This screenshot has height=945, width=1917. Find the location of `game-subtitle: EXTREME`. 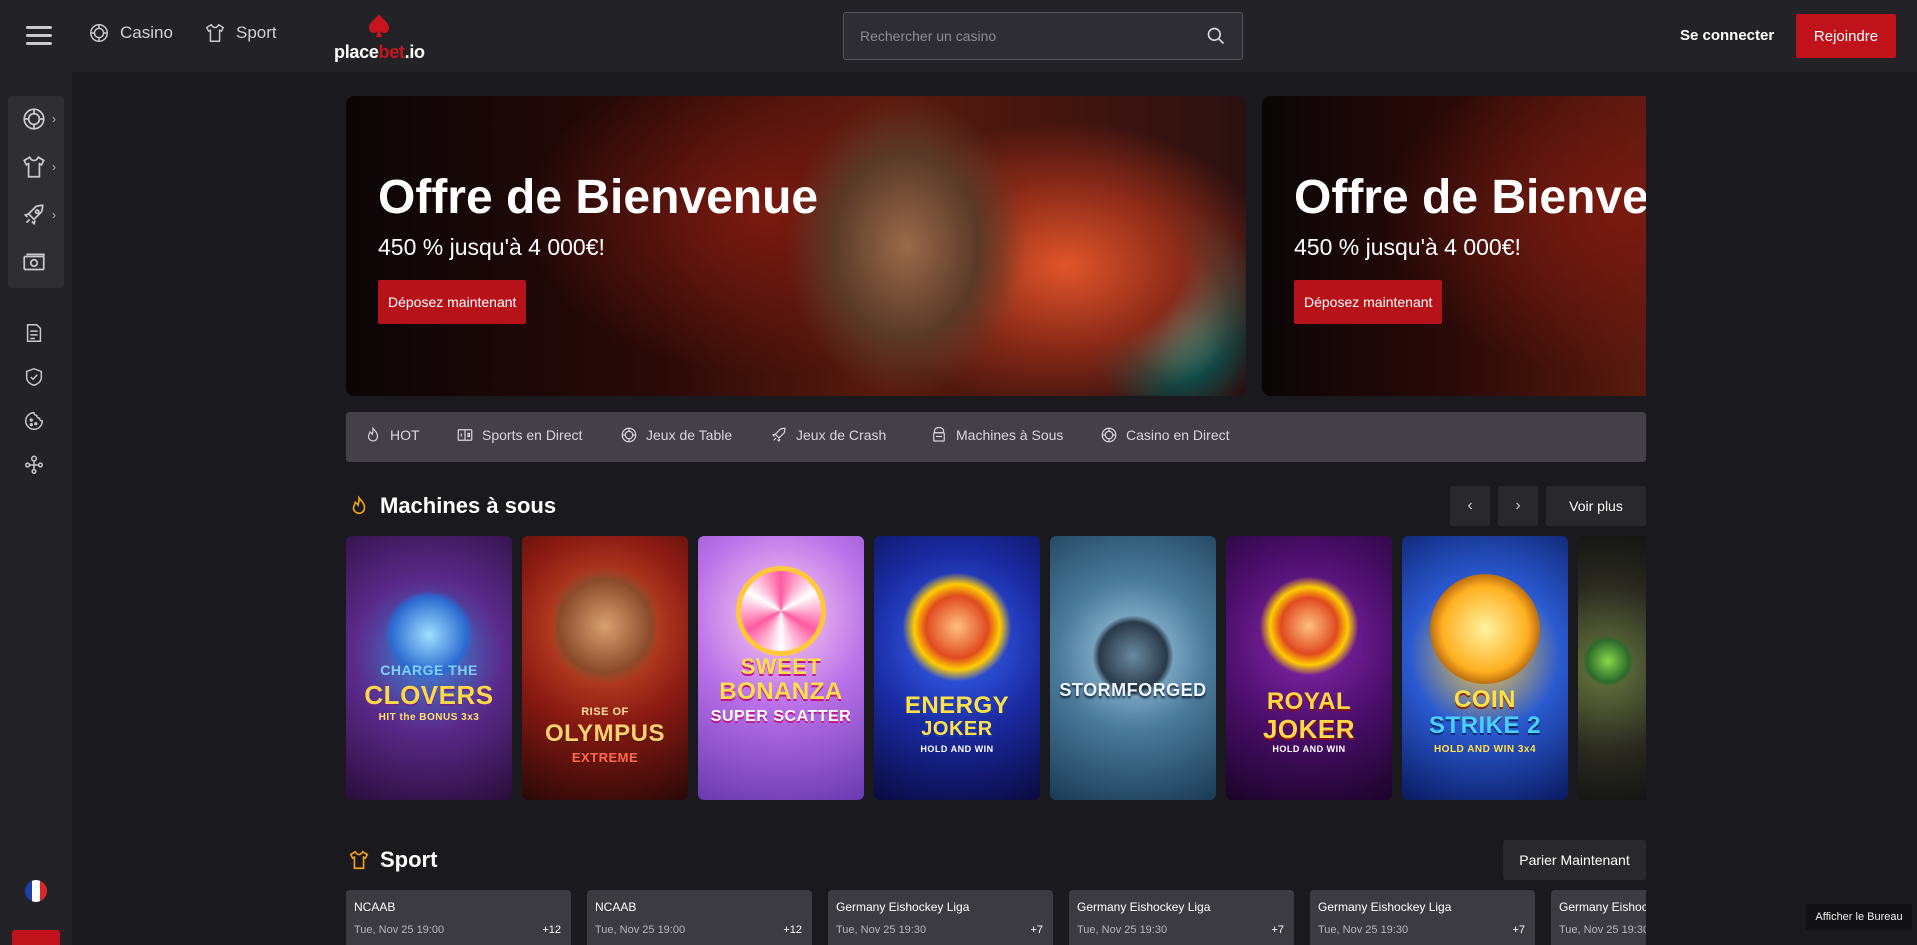

game-subtitle: EXTREME is located at coordinates (605, 757).